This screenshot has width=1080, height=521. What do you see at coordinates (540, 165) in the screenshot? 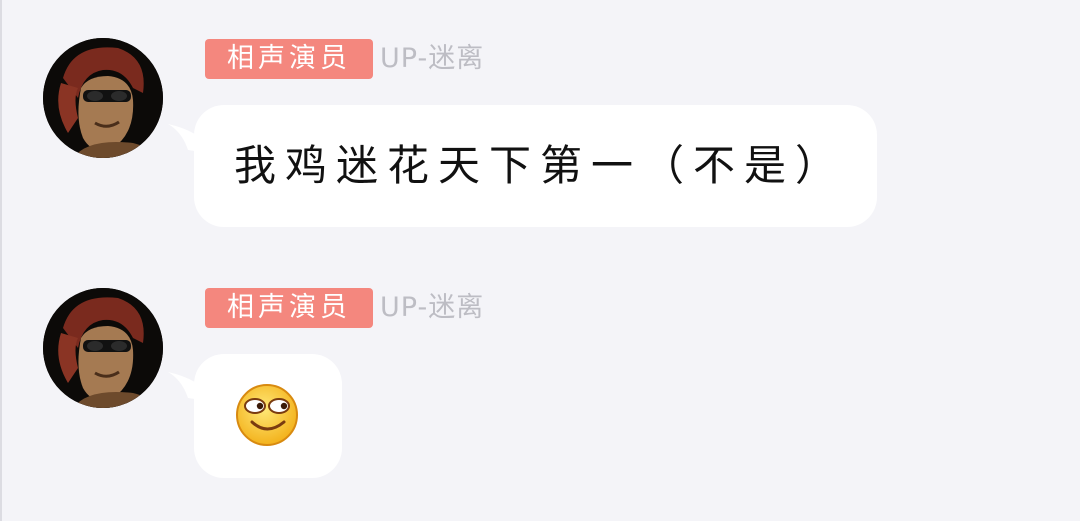
I see `message-text: 我鸡迷花天下第一（不是）` at bounding box center [540, 165].